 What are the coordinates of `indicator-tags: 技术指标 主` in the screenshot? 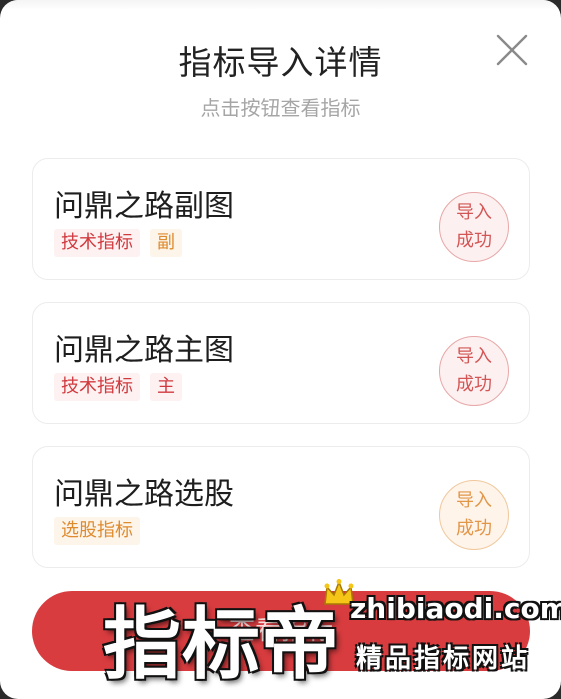 It's located at (118, 387).